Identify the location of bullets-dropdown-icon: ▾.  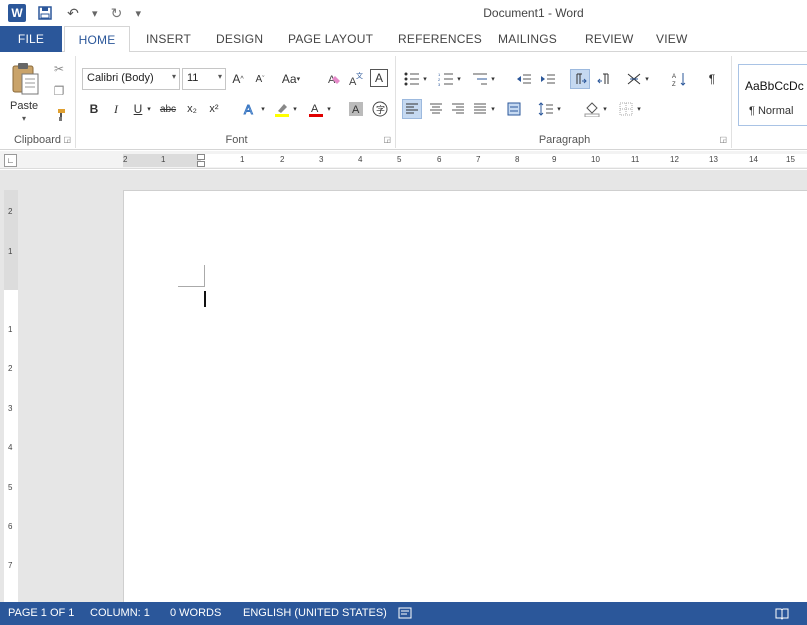
(425, 79).